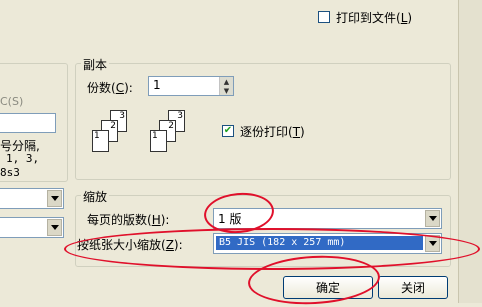 This screenshot has height=307, width=482. What do you see at coordinates (272, 132) in the screenshot?
I see `collate-label: 逐份打印(T)` at bounding box center [272, 132].